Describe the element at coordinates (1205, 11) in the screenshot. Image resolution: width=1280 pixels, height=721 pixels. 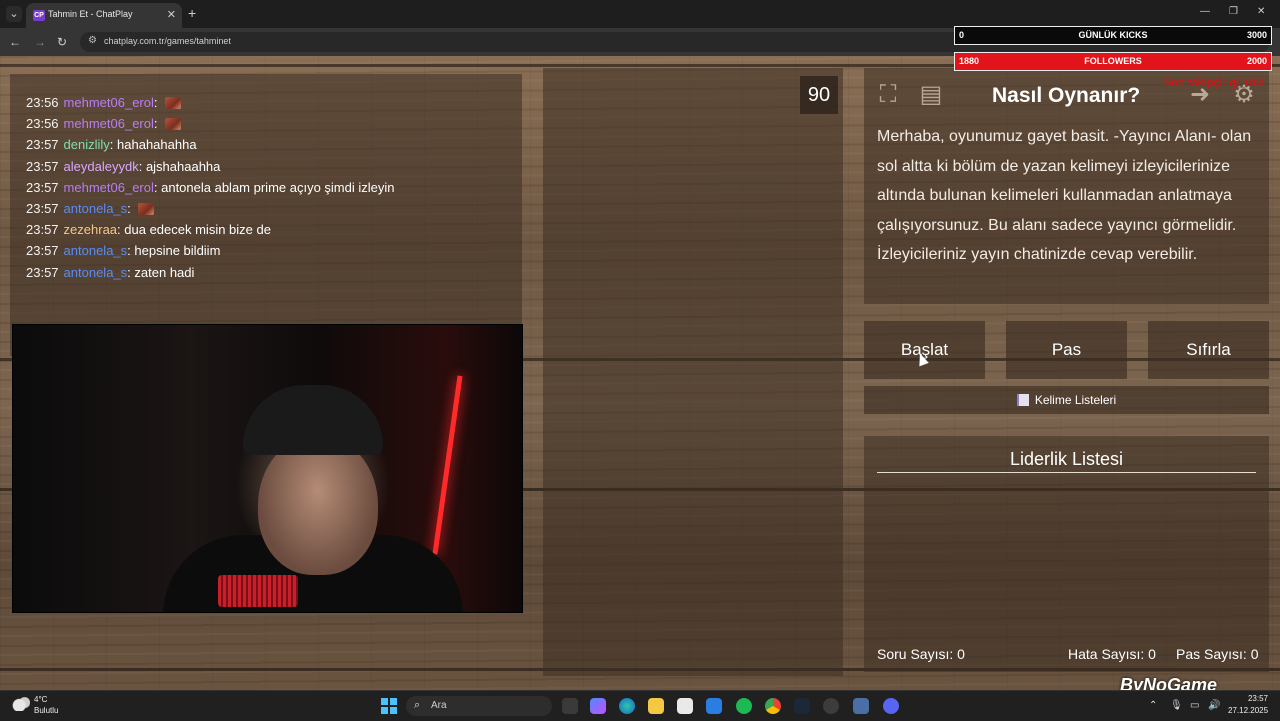
I see `minimize-icon: —` at that location.